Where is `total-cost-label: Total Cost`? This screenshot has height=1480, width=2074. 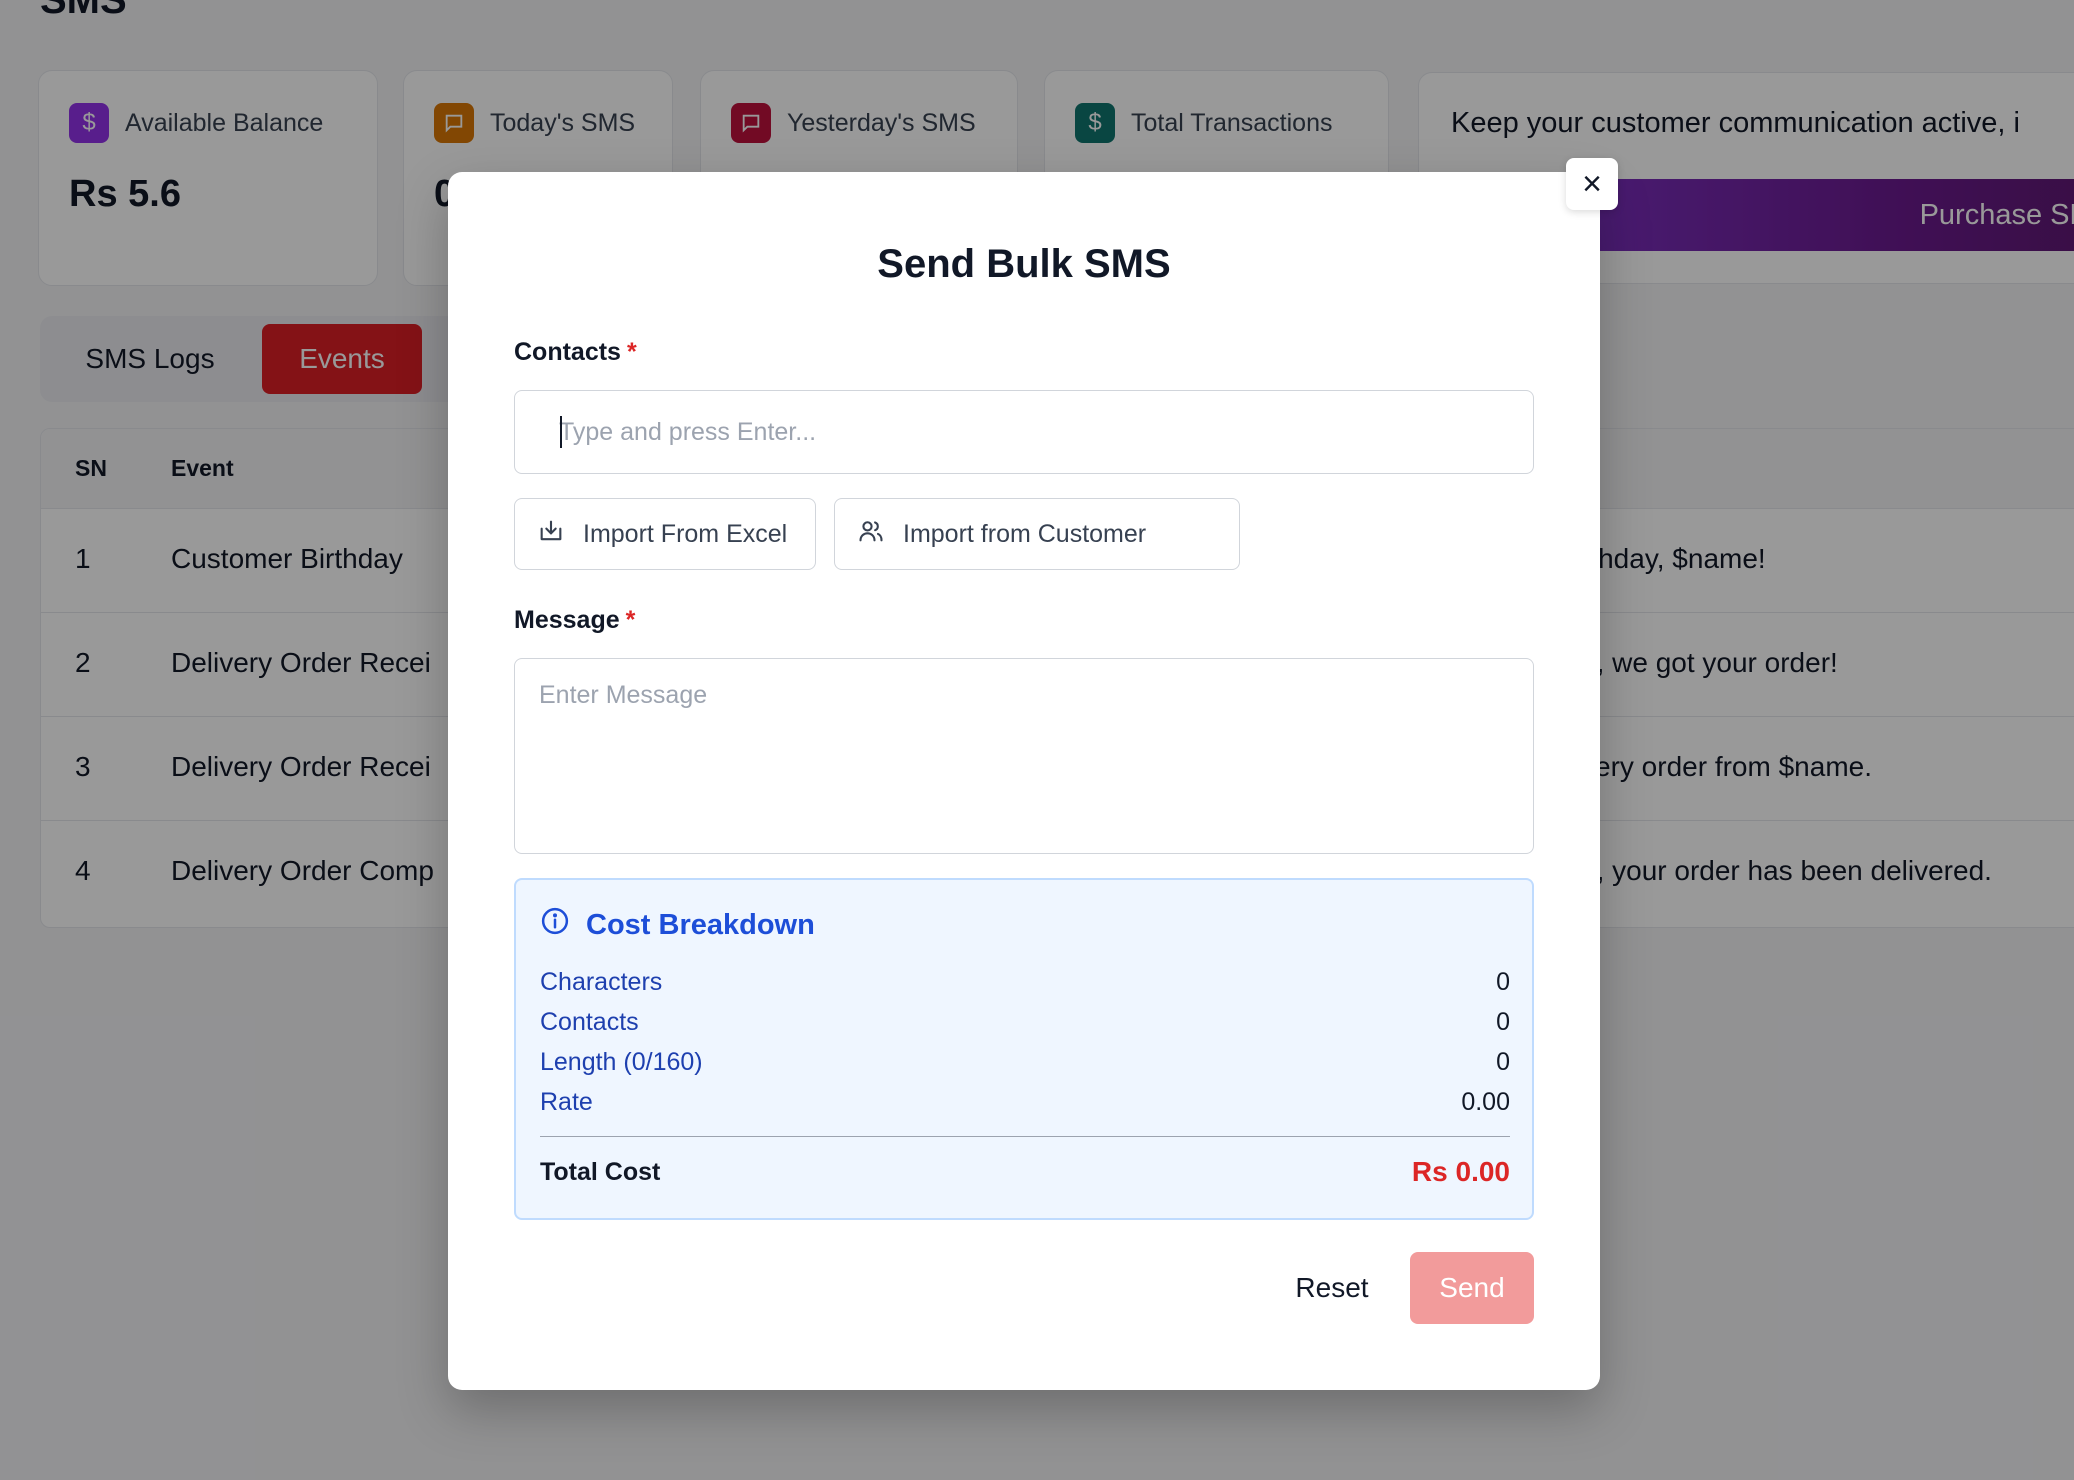
total-cost-label: Total Cost is located at coordinates (600, 1171).